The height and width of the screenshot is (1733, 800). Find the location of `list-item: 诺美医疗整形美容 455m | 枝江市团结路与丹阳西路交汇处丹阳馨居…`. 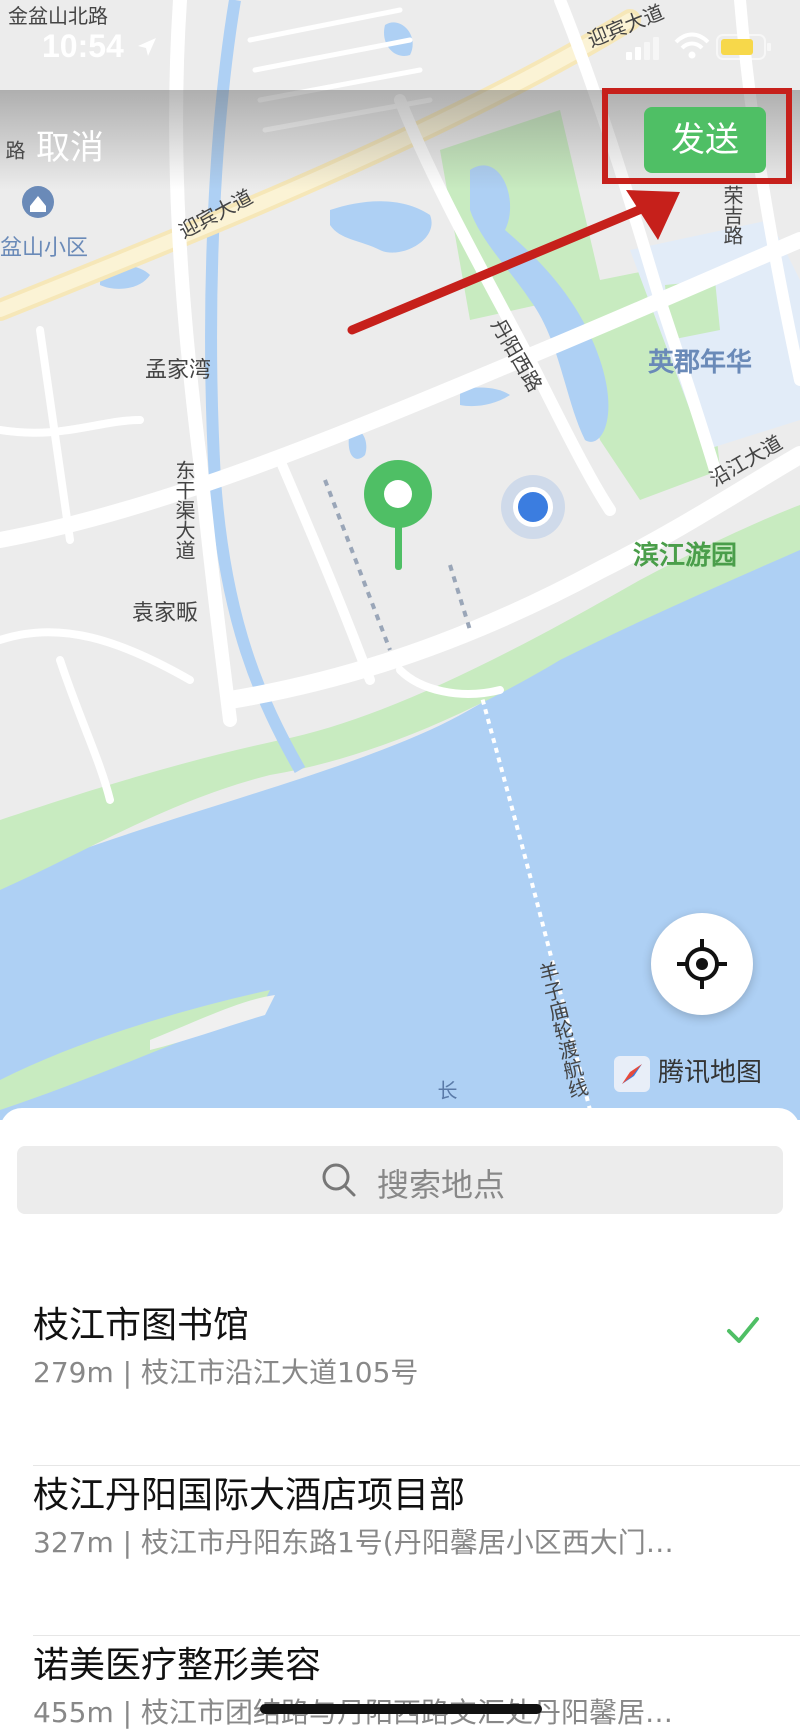

list-item: 诺美医疗整形美容 455m | 枝江市团结路与丹阳西路交汇处丹阳馨居… is located at coordinates (416, 1684).